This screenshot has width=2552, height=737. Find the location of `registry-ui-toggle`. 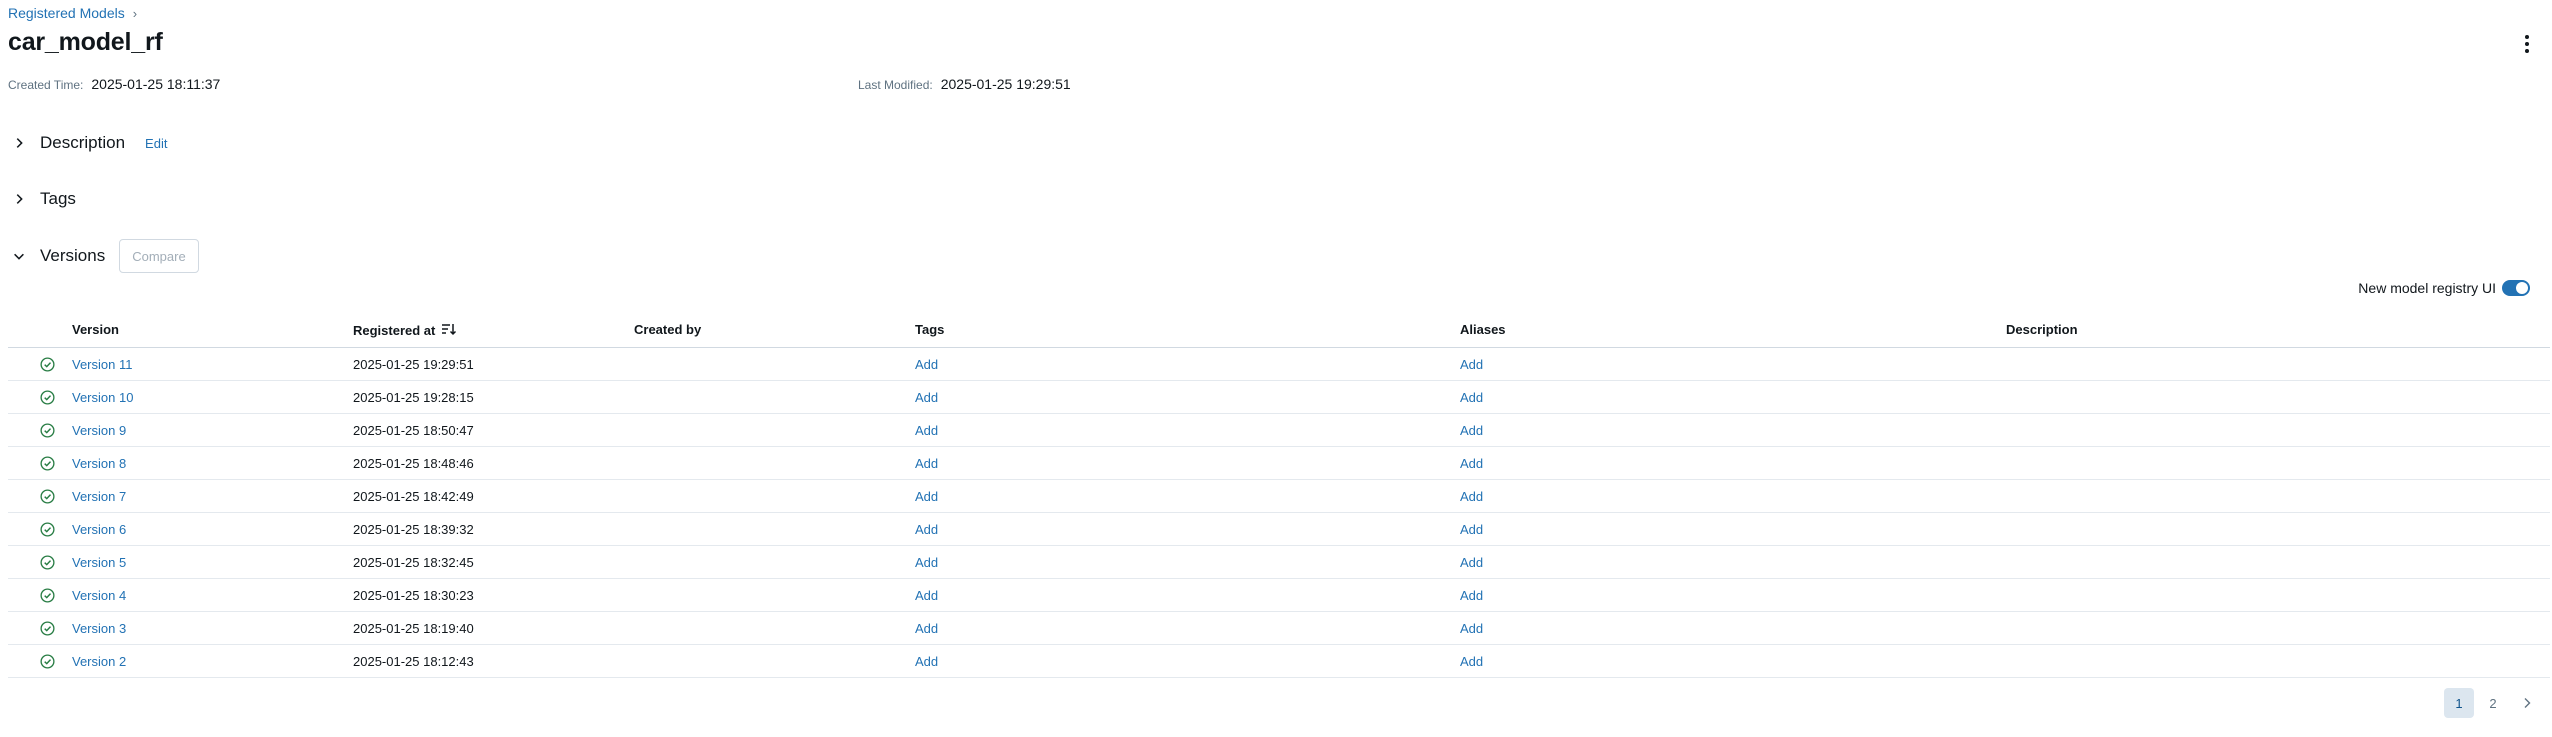

registry-ui-toggle is located at coordinates (2516, 288).